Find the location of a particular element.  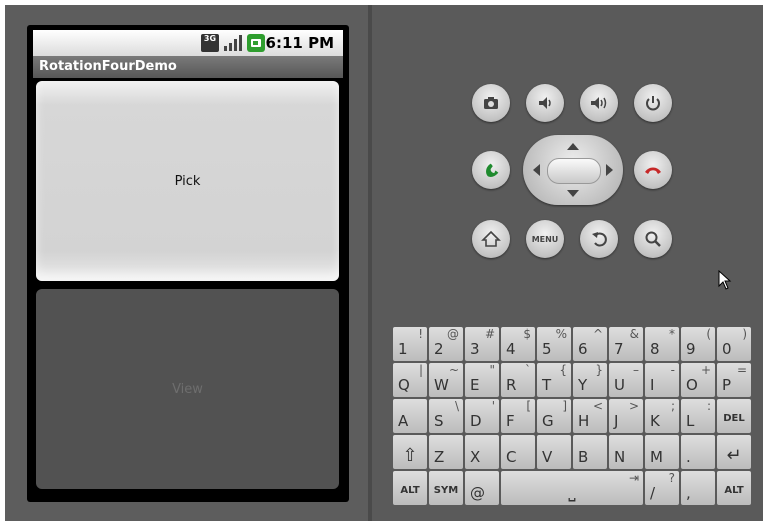

key-0-4: 5% is located at coordinates (554, 344).